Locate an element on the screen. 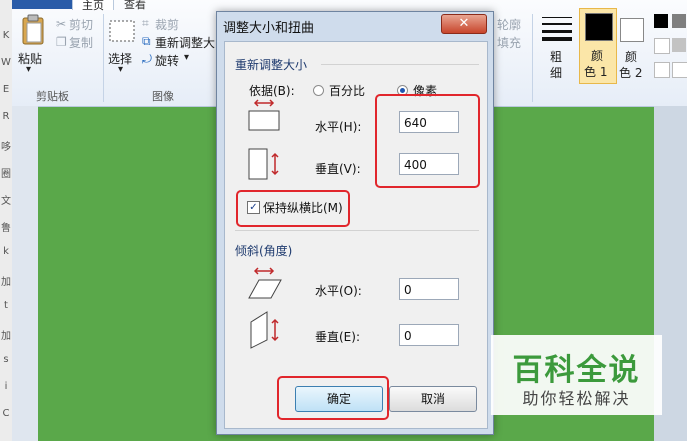 The height and width of the screenshot is (441, 687). highlight-size-inputs is located at coordinates (427, 141).